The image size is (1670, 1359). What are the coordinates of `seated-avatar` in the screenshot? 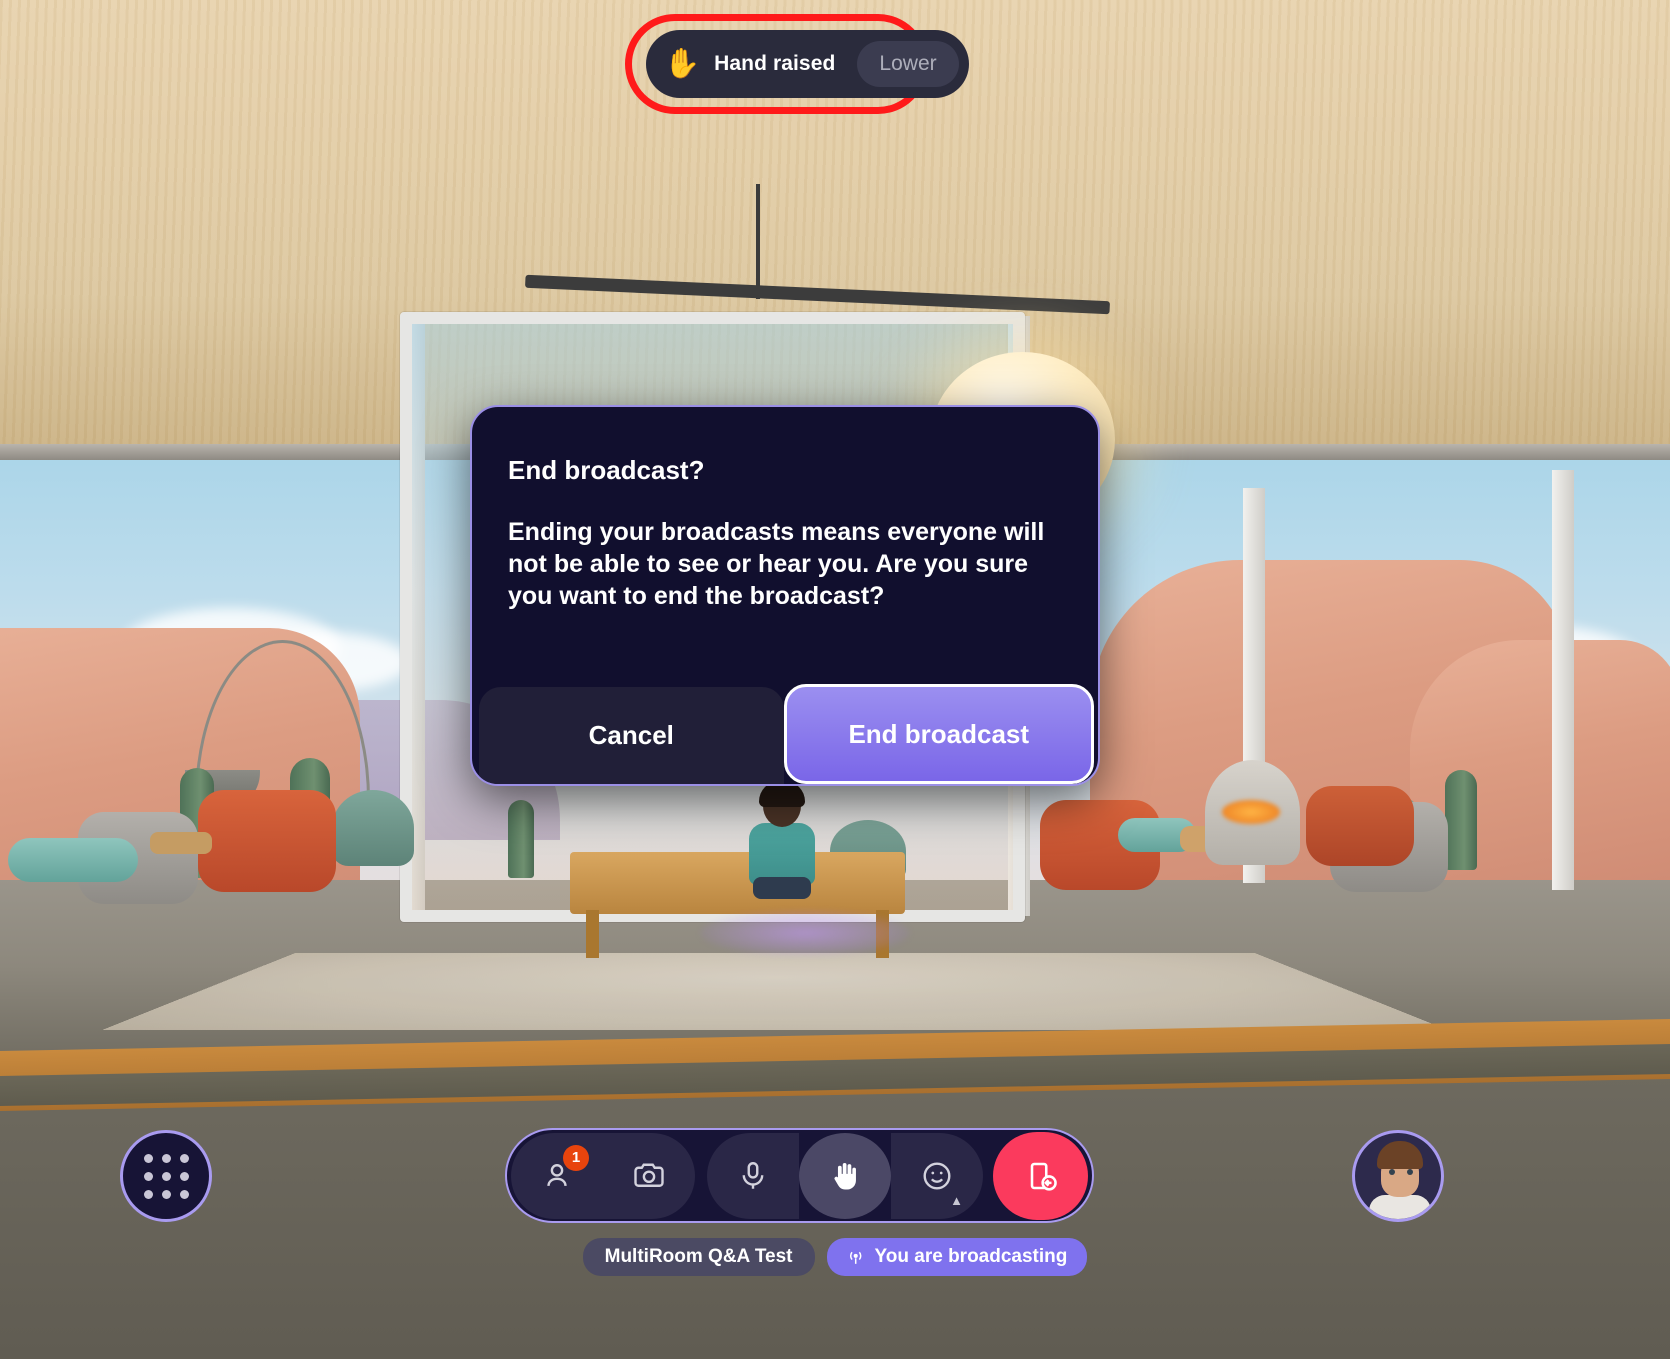 It's located at (781, 842).